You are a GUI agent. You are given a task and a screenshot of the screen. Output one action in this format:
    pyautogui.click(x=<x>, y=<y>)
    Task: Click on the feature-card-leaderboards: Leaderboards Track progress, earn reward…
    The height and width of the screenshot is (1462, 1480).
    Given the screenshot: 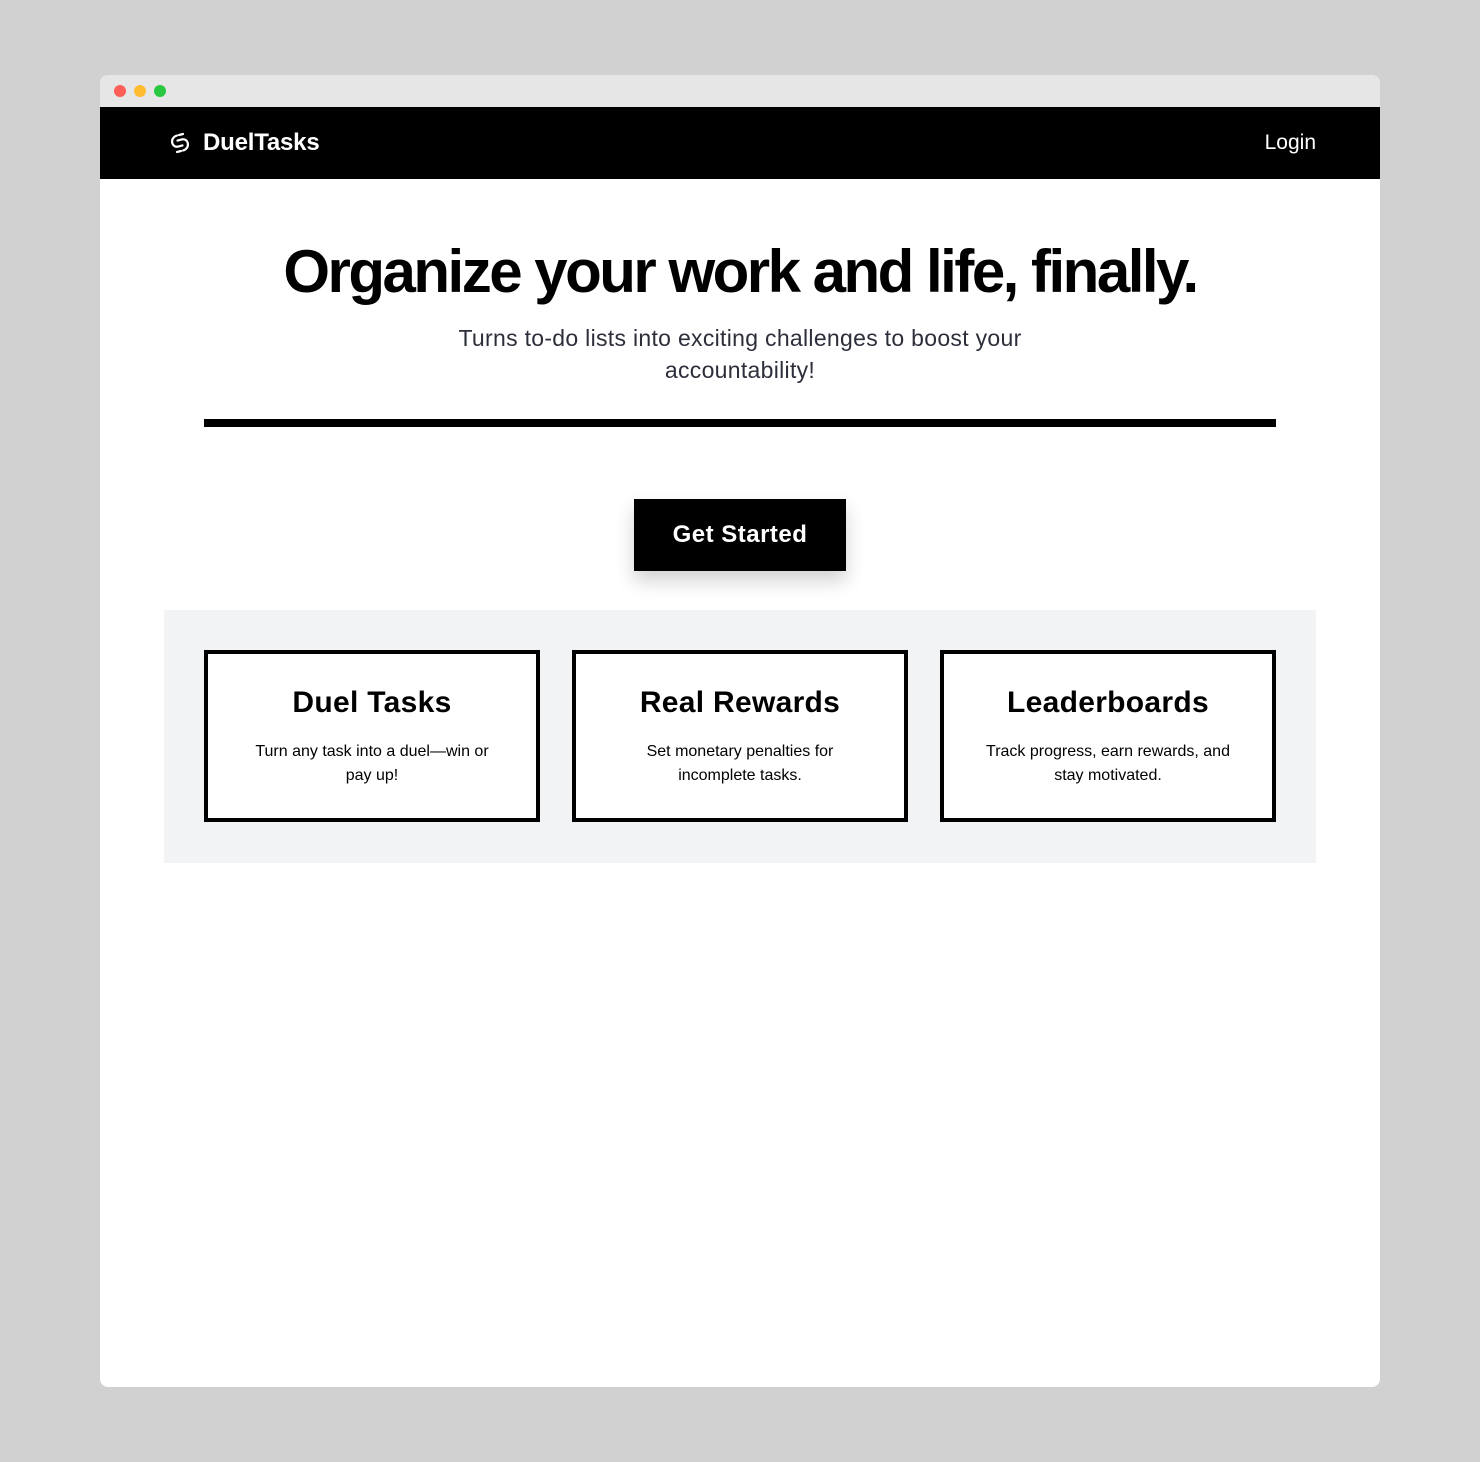 What is the action you would take?
    pyautogui.click(x=1108, y=736)
    